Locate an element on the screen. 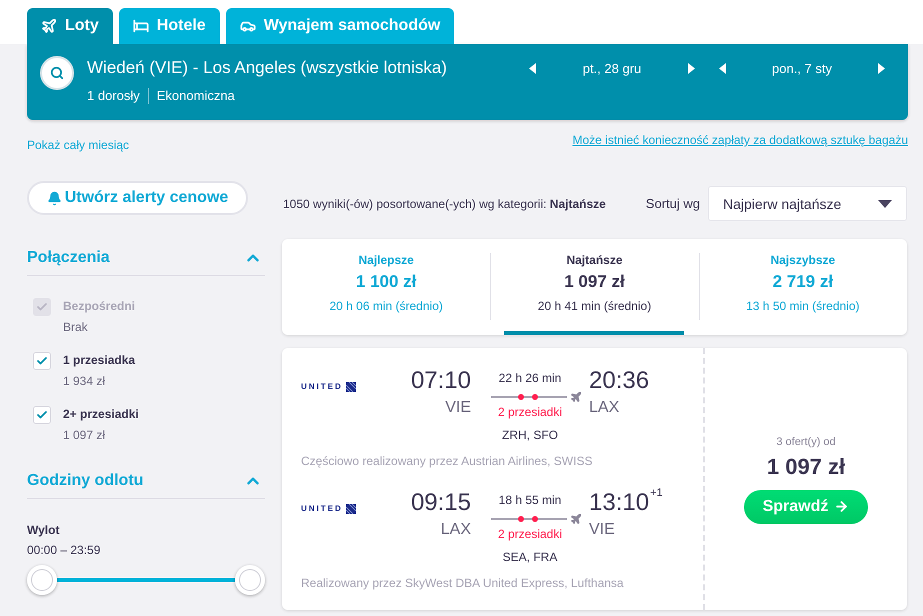  sort-tab-price: 1 097 zł is located at coordinates (594, 282).